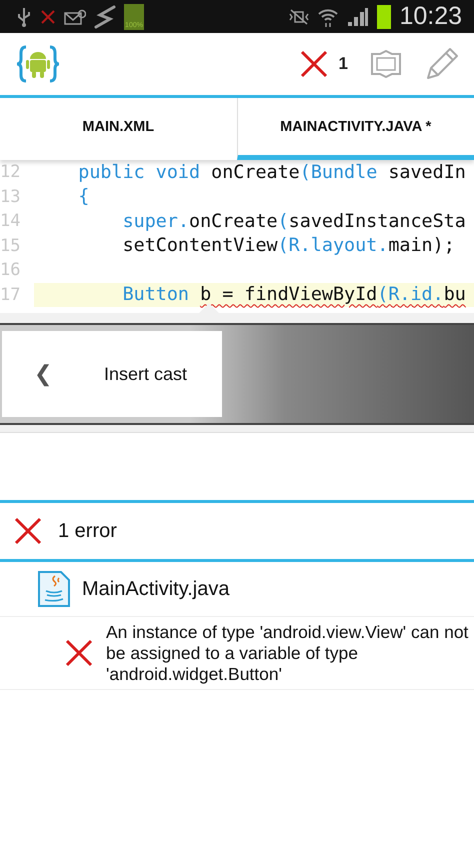  Describe the element at coordinates (83, 197) in the screenshot. I see `code-line: {` at that location.